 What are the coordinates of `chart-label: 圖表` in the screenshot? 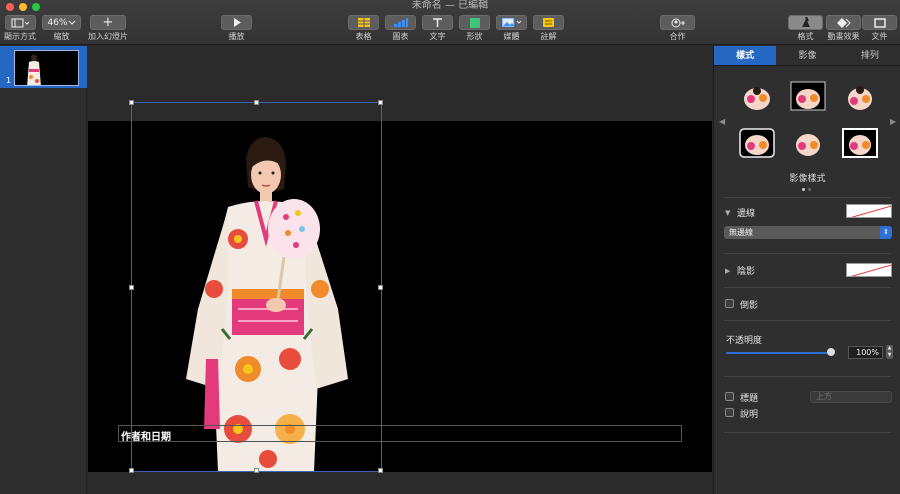 It's located at (400, 36).